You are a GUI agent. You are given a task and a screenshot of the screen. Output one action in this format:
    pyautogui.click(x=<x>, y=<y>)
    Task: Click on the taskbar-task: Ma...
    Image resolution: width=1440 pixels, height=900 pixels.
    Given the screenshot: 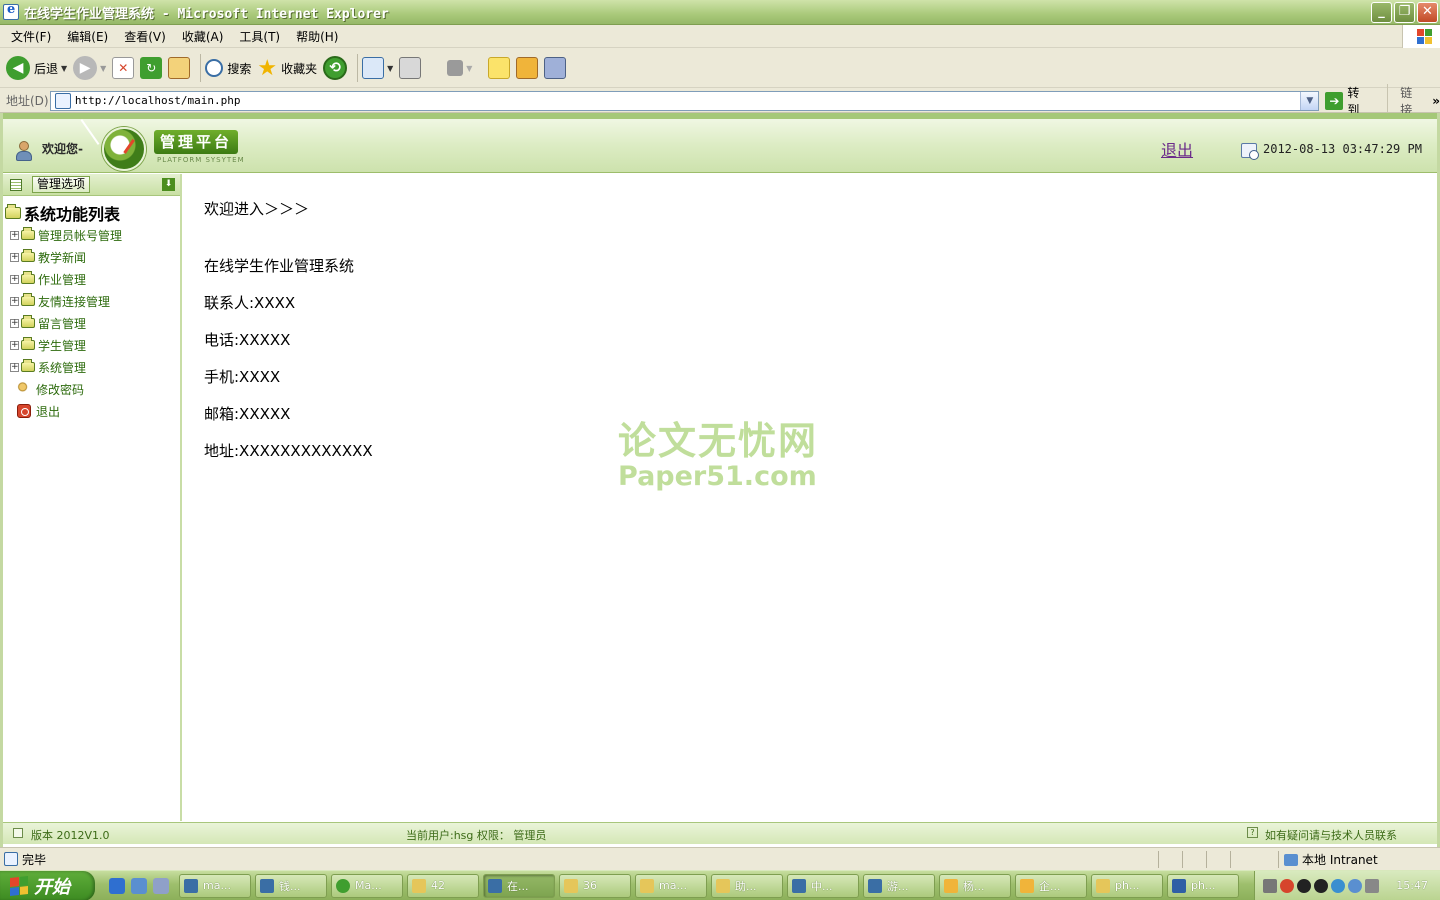 What is the action you would take?
    pyautogui.click(x=367, y=885)
    